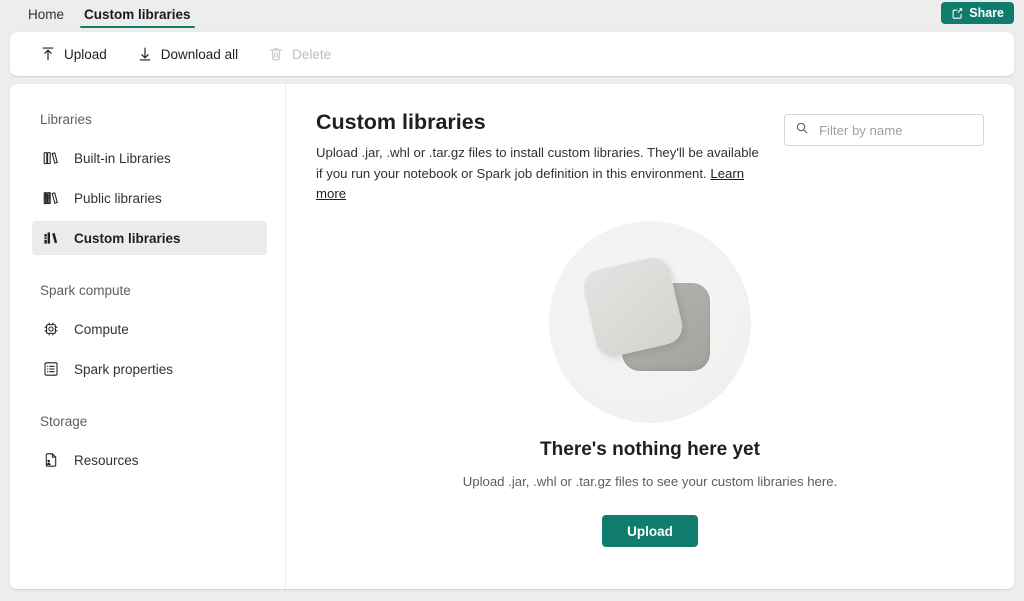  Describe the element at coordinates (51, 238) in the screenshot. I see `books-filled-icon` at that location.